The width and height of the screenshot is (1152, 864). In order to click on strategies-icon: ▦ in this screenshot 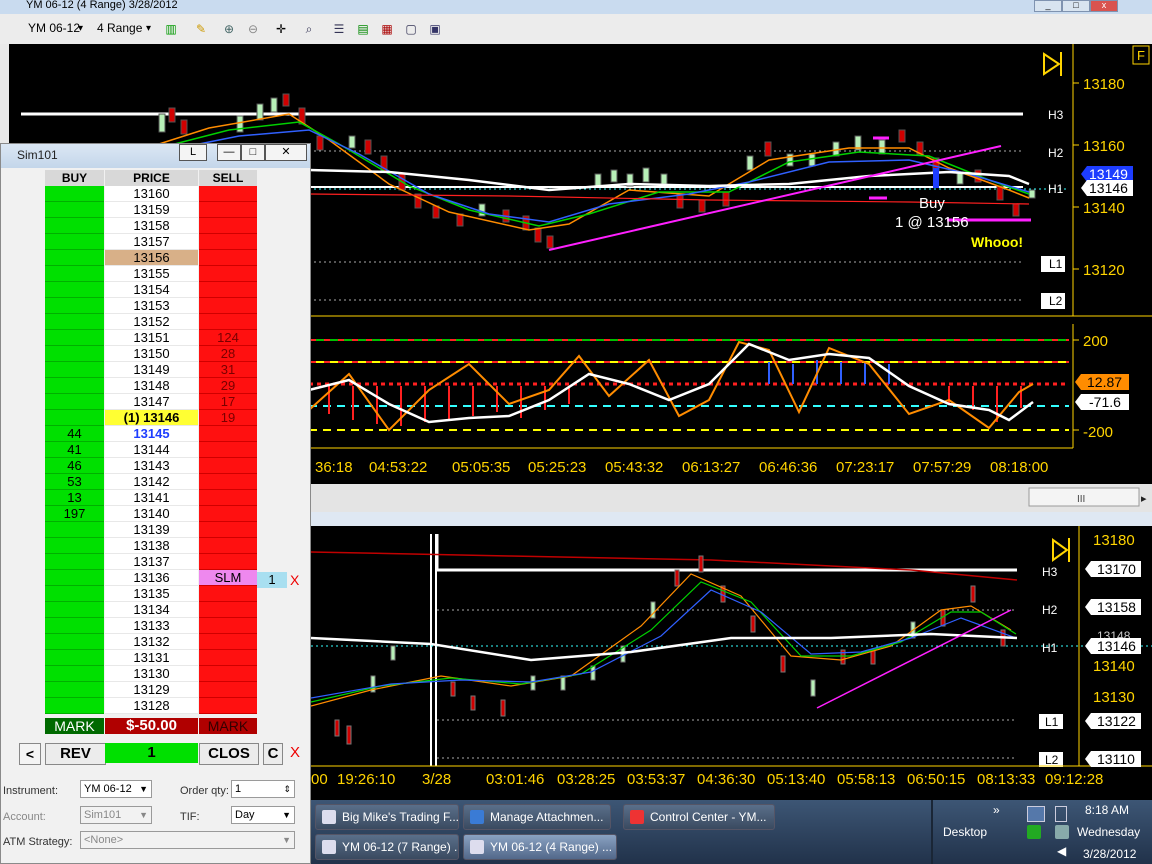, I will do `click(387, 29)`.